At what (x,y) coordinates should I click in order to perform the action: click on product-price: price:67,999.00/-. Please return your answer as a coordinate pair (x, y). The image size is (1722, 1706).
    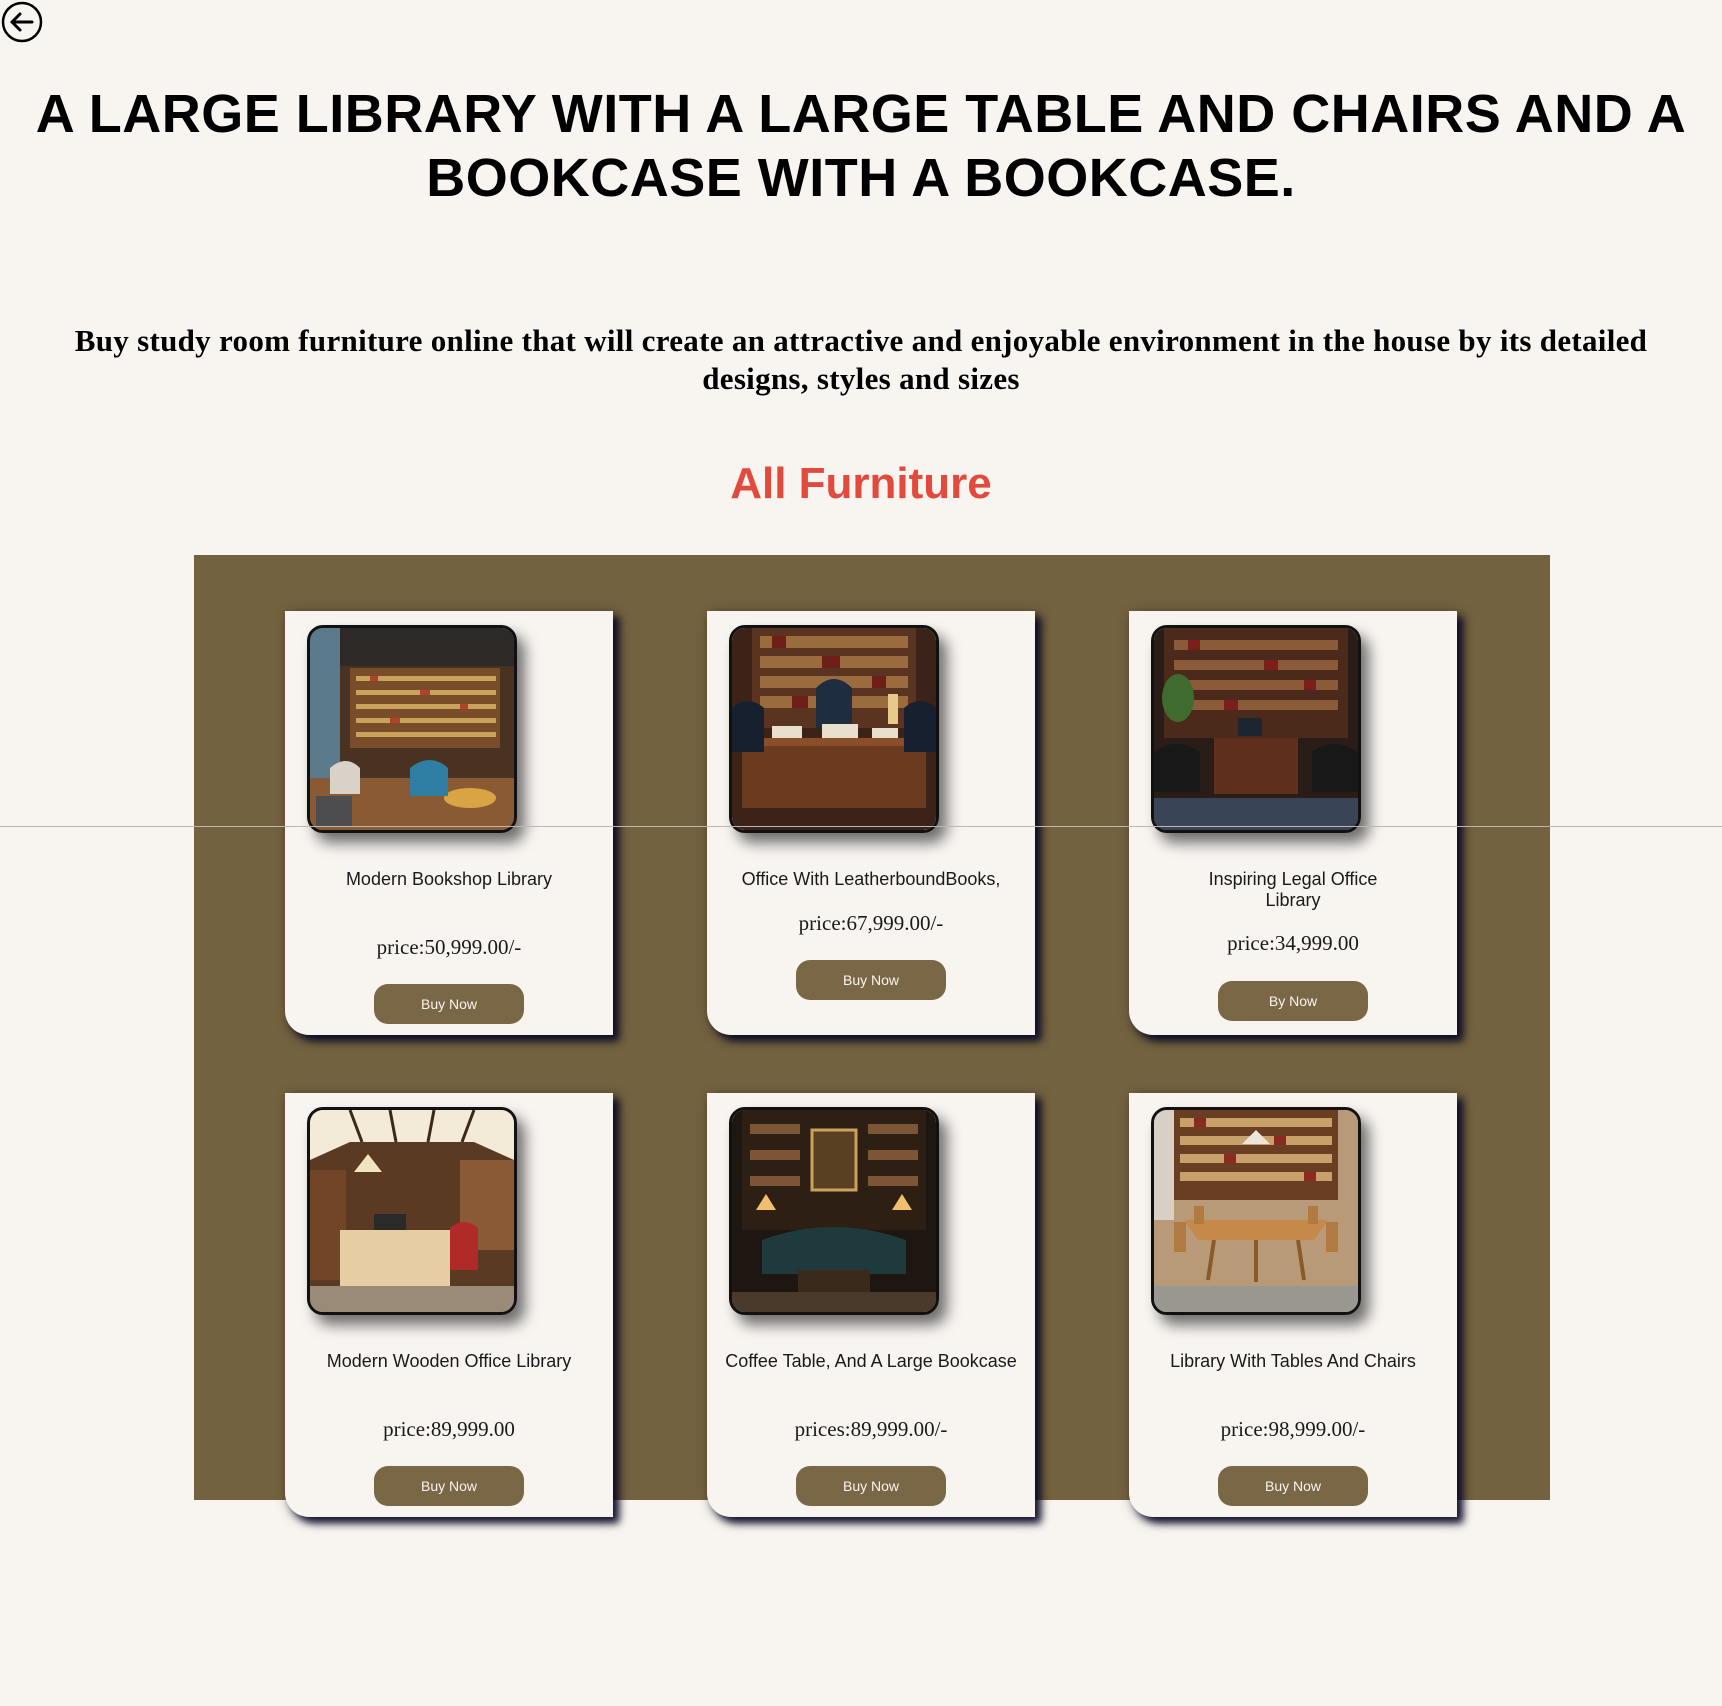
    Looking at the image, I should click on (871, 923).